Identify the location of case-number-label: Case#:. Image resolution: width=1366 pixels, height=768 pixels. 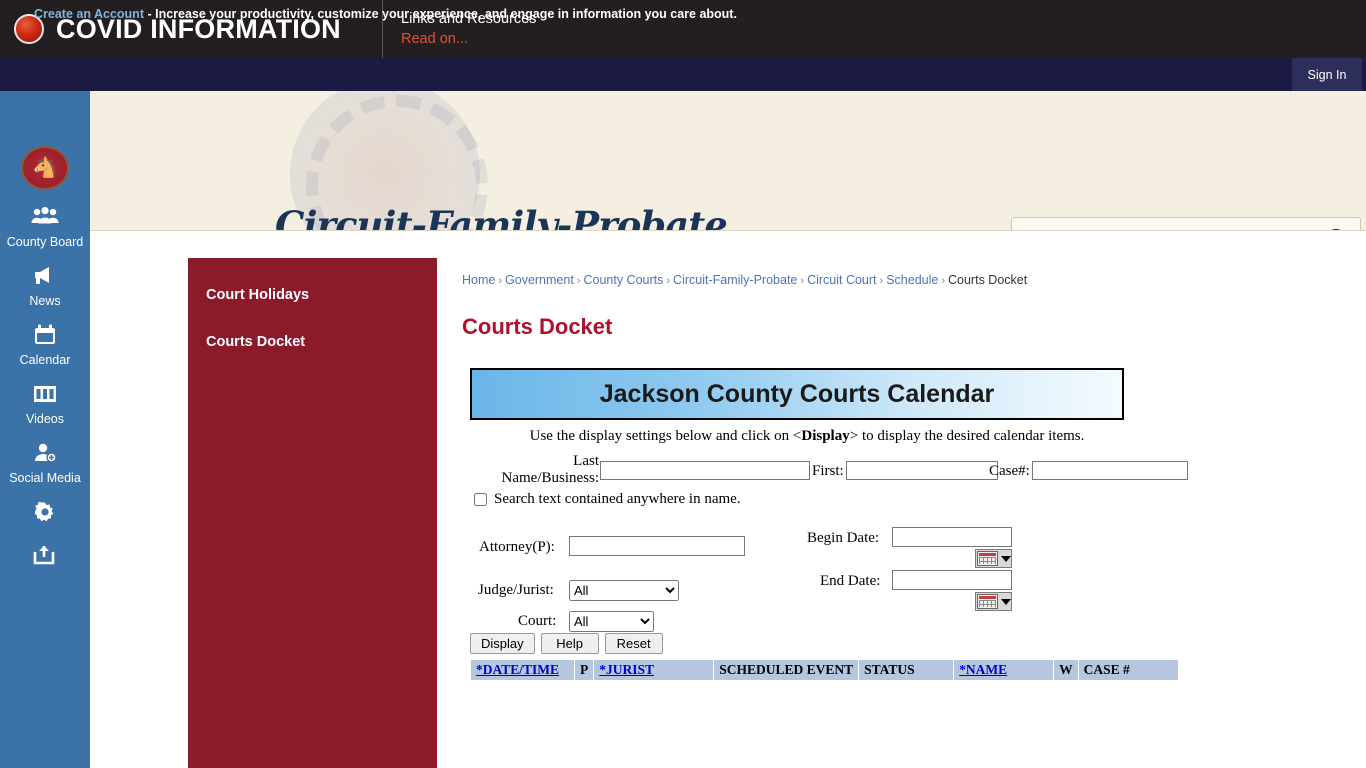
(1009, 471).